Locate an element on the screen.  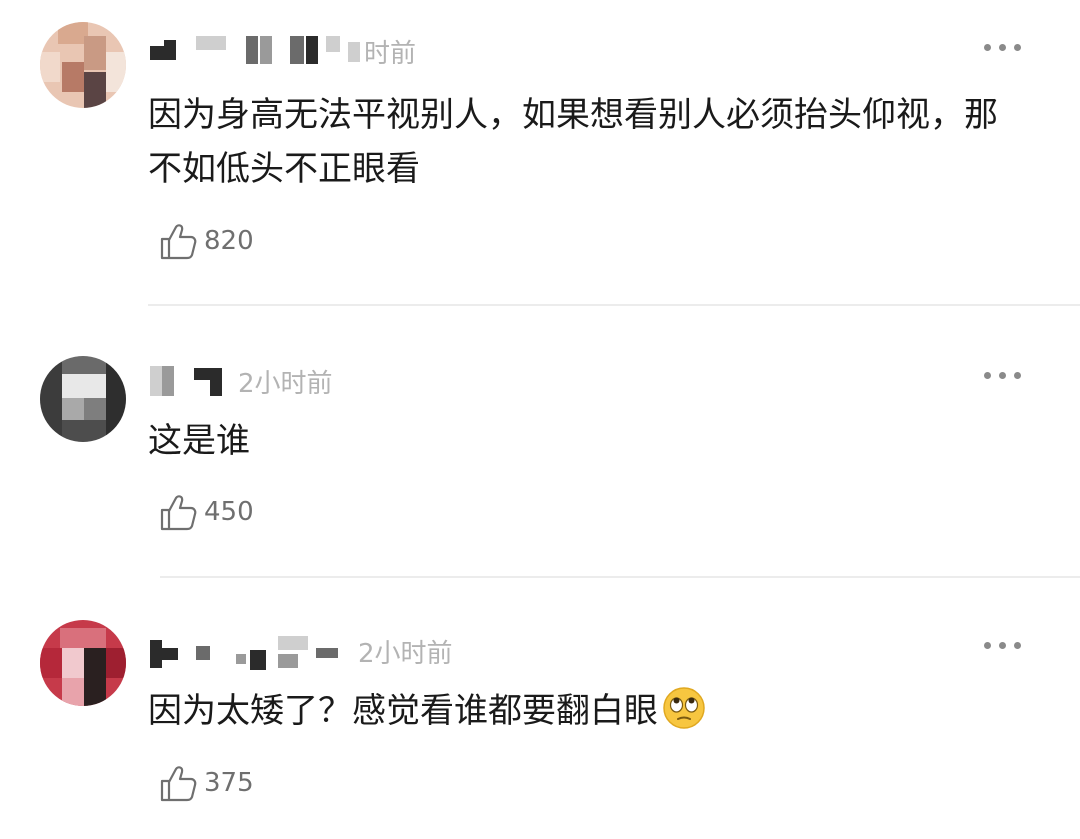
comment-time: 时前 is located at coordinates (390, 54).